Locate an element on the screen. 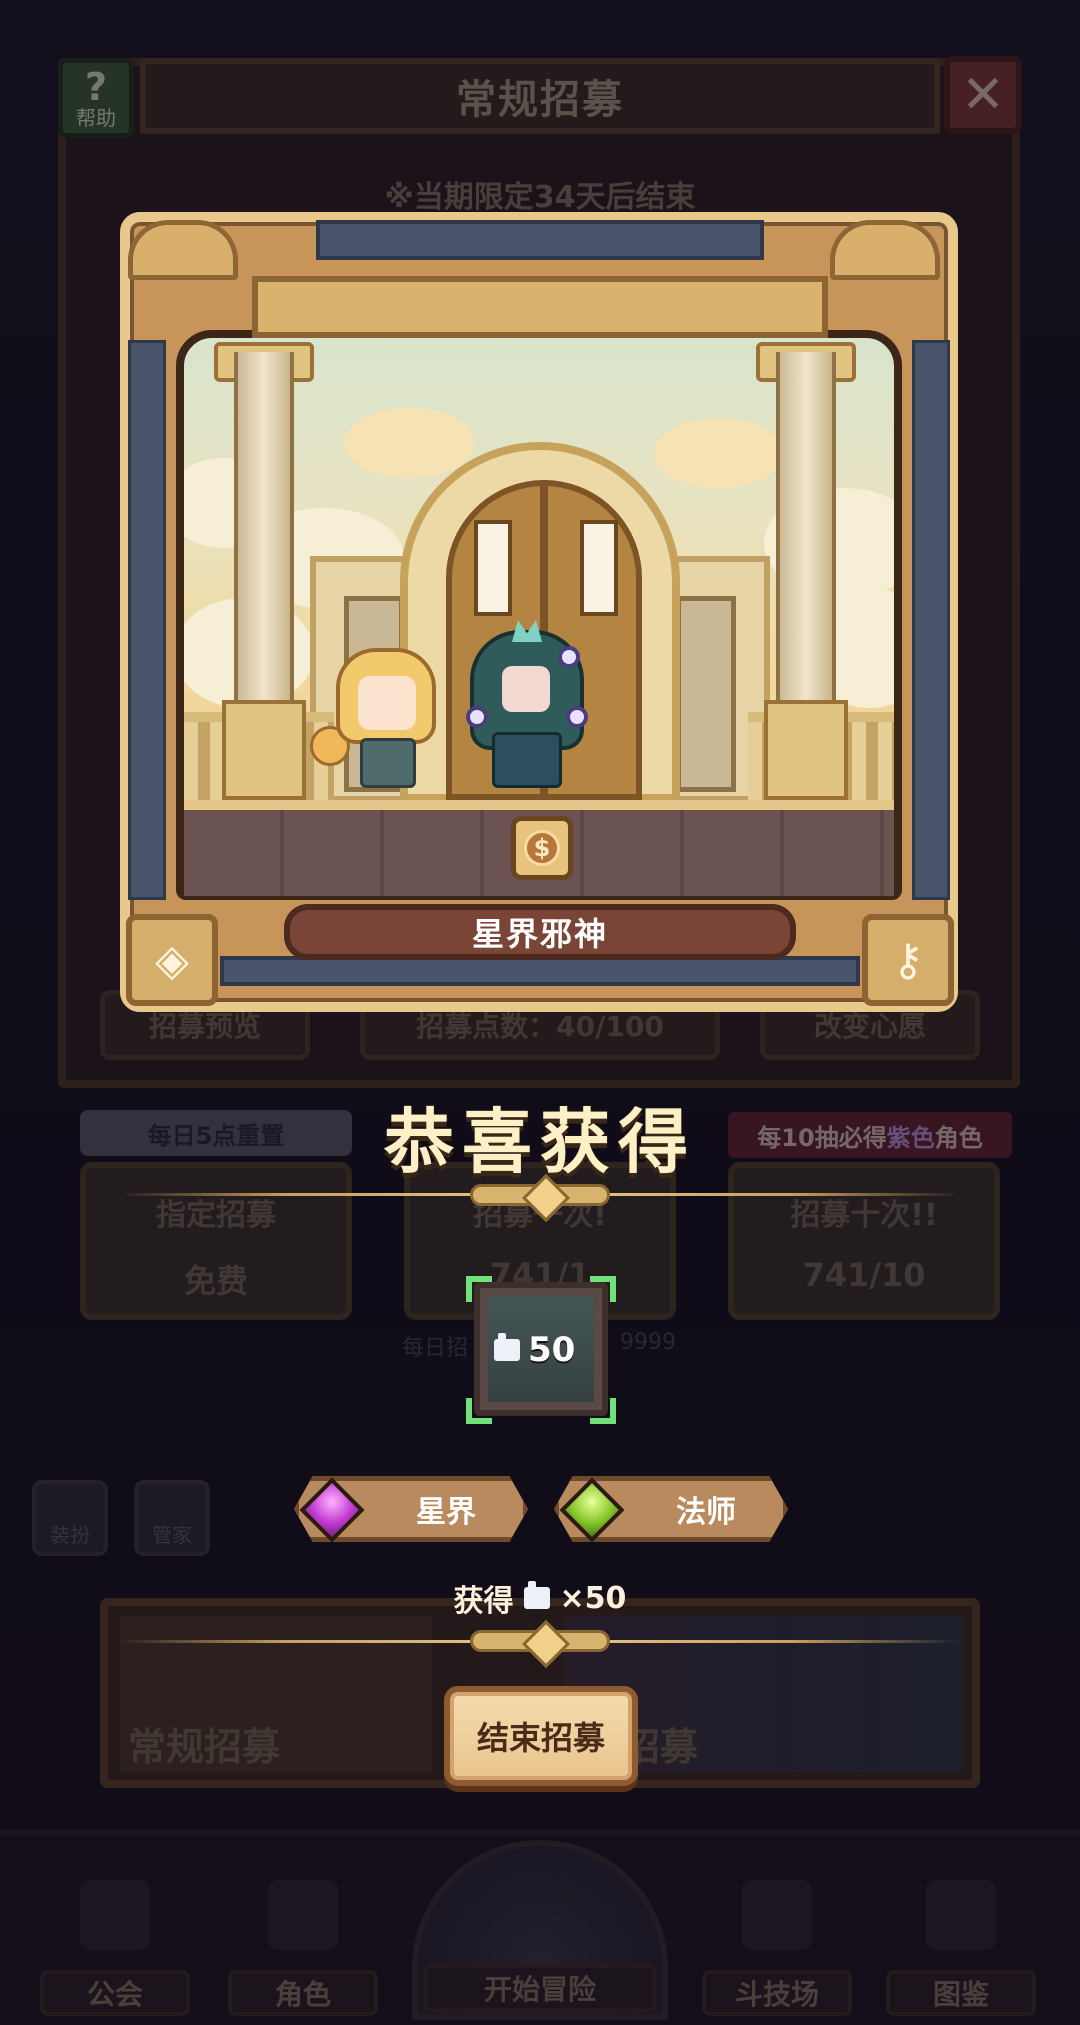  faction-label: 星界 is located at coordinates (446, 1512).